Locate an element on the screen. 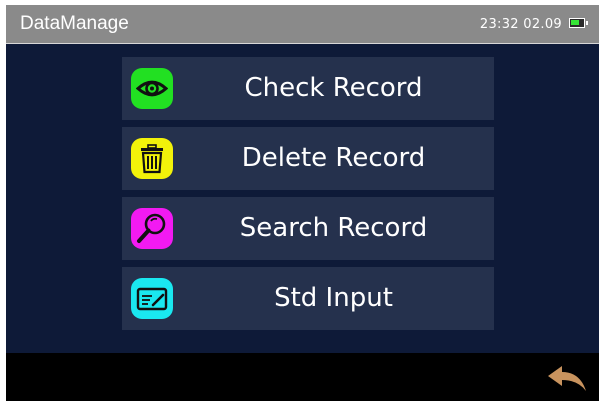  eye-icon is located at coordinates (152, 88).